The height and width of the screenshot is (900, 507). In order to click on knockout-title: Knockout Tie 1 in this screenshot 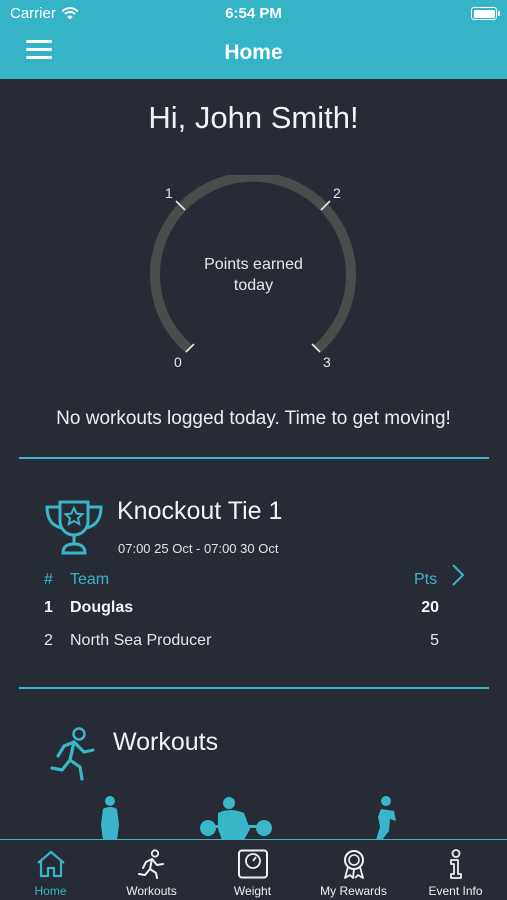, I will do `click(200, 511)`.